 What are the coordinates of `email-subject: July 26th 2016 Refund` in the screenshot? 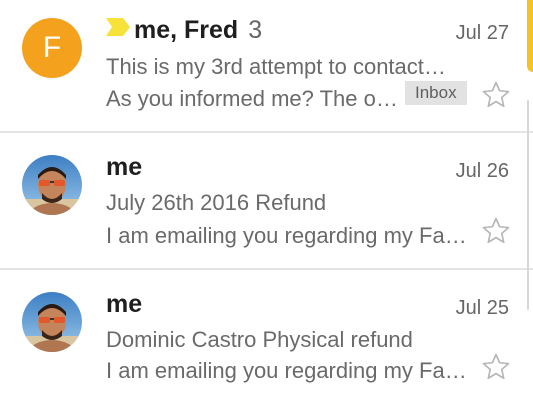 It's located at (216, 202).